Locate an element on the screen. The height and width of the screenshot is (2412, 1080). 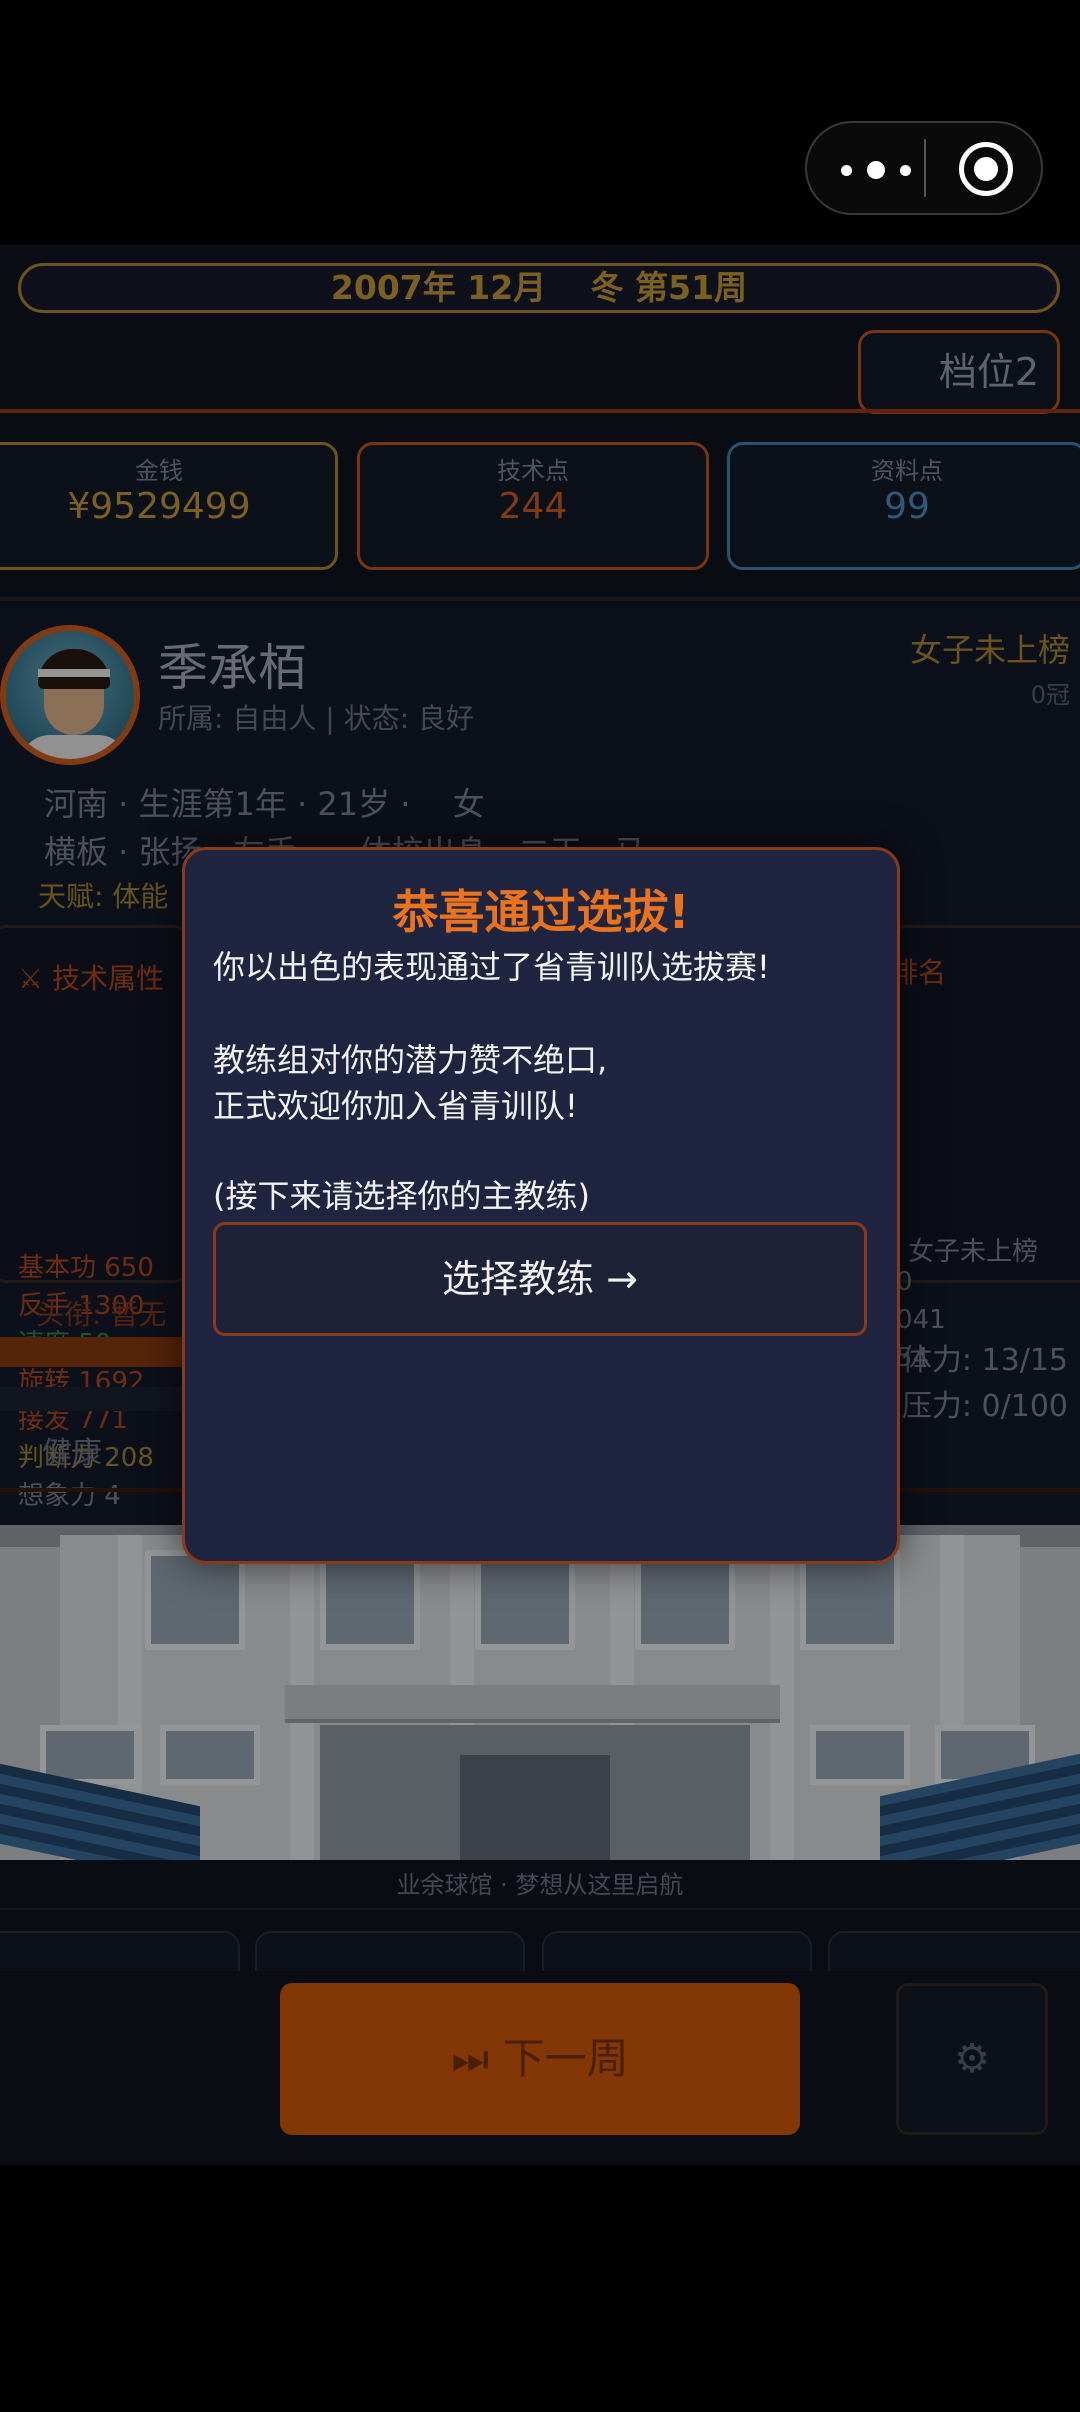
dialog-text-line3: 正式欢迎你加入省青训队! is located at coordinates (395, 1106).